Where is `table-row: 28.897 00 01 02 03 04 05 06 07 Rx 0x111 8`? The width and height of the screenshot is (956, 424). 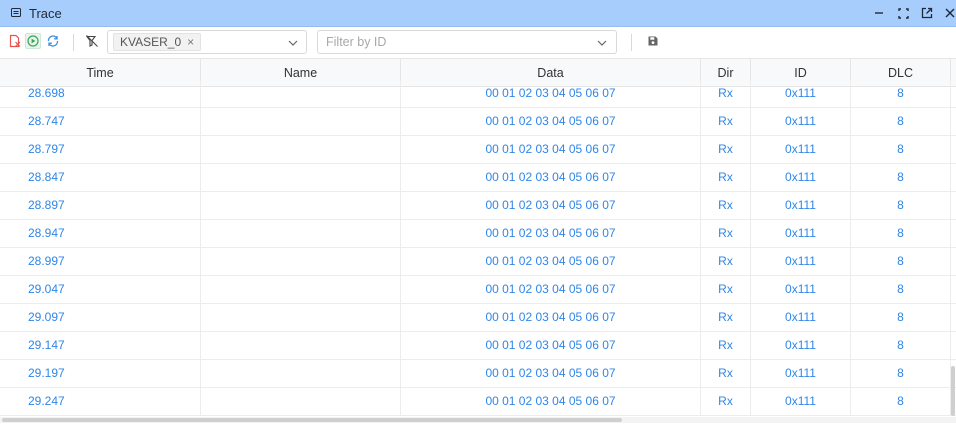
table-row: 28.897 00 01 02 03 04 05 06 07 Rx 0x111 8 is located at coordinates (478, 206).